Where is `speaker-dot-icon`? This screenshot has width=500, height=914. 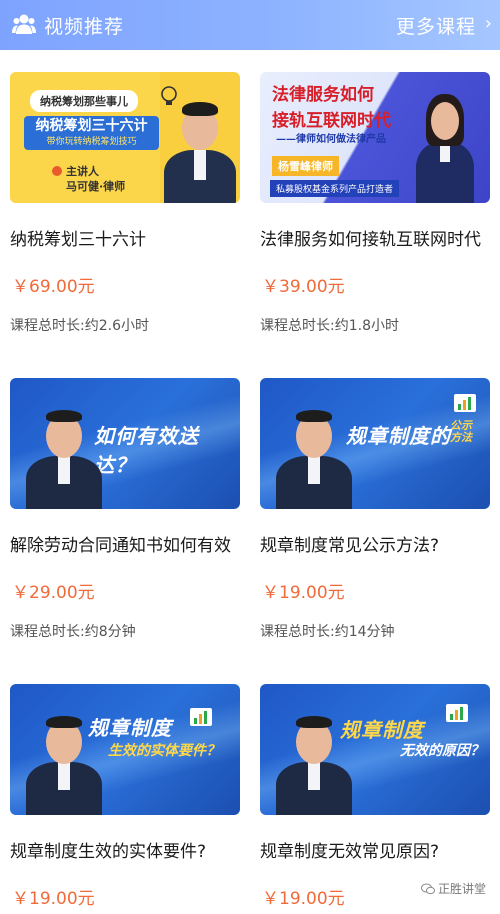
speaker-dot-icon is located at coordinates (57, 171).